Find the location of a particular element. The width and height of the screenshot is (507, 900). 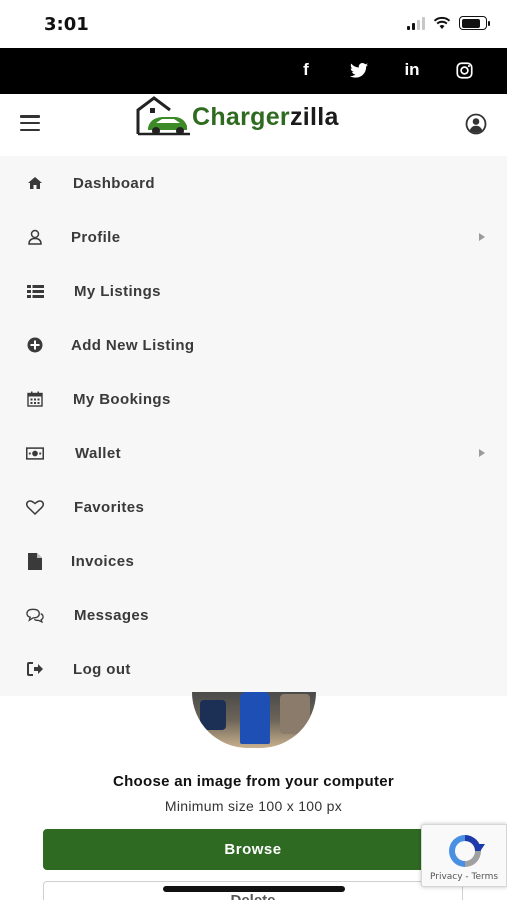

logo-text: Chargerzilla is located at coordinates (265, 116).